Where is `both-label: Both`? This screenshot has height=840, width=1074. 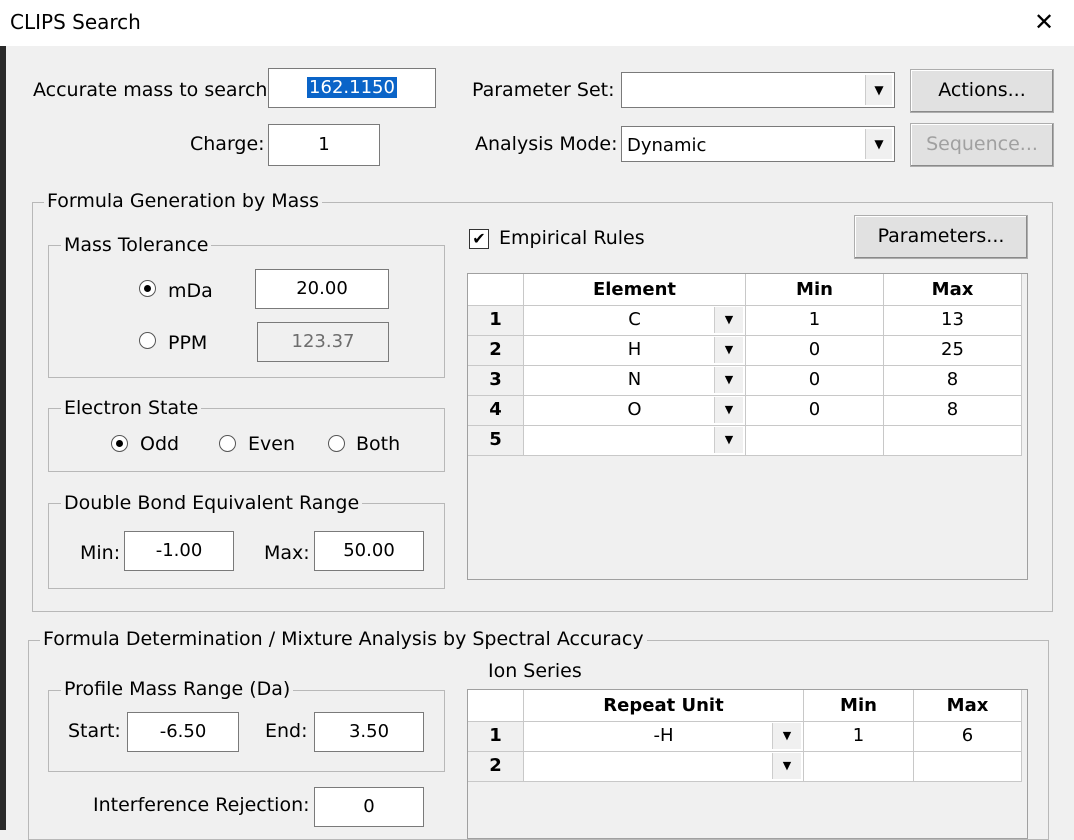 both-label: Both is located at coordinates (378, 444).